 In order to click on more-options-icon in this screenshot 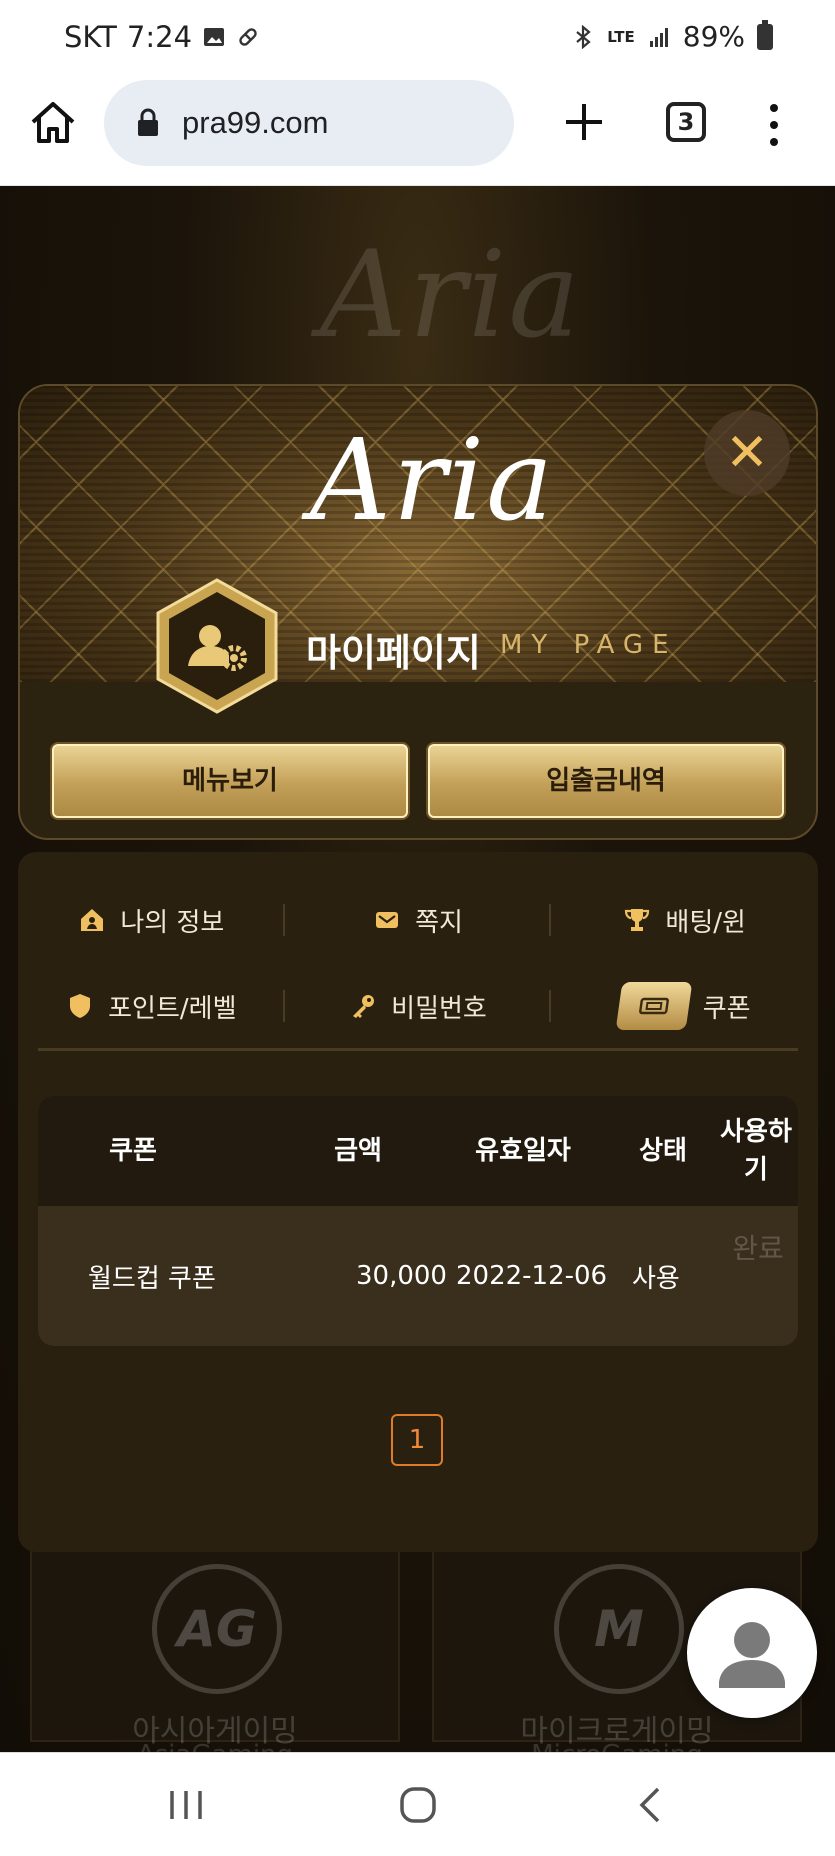, I will do `click(774, 125)`.